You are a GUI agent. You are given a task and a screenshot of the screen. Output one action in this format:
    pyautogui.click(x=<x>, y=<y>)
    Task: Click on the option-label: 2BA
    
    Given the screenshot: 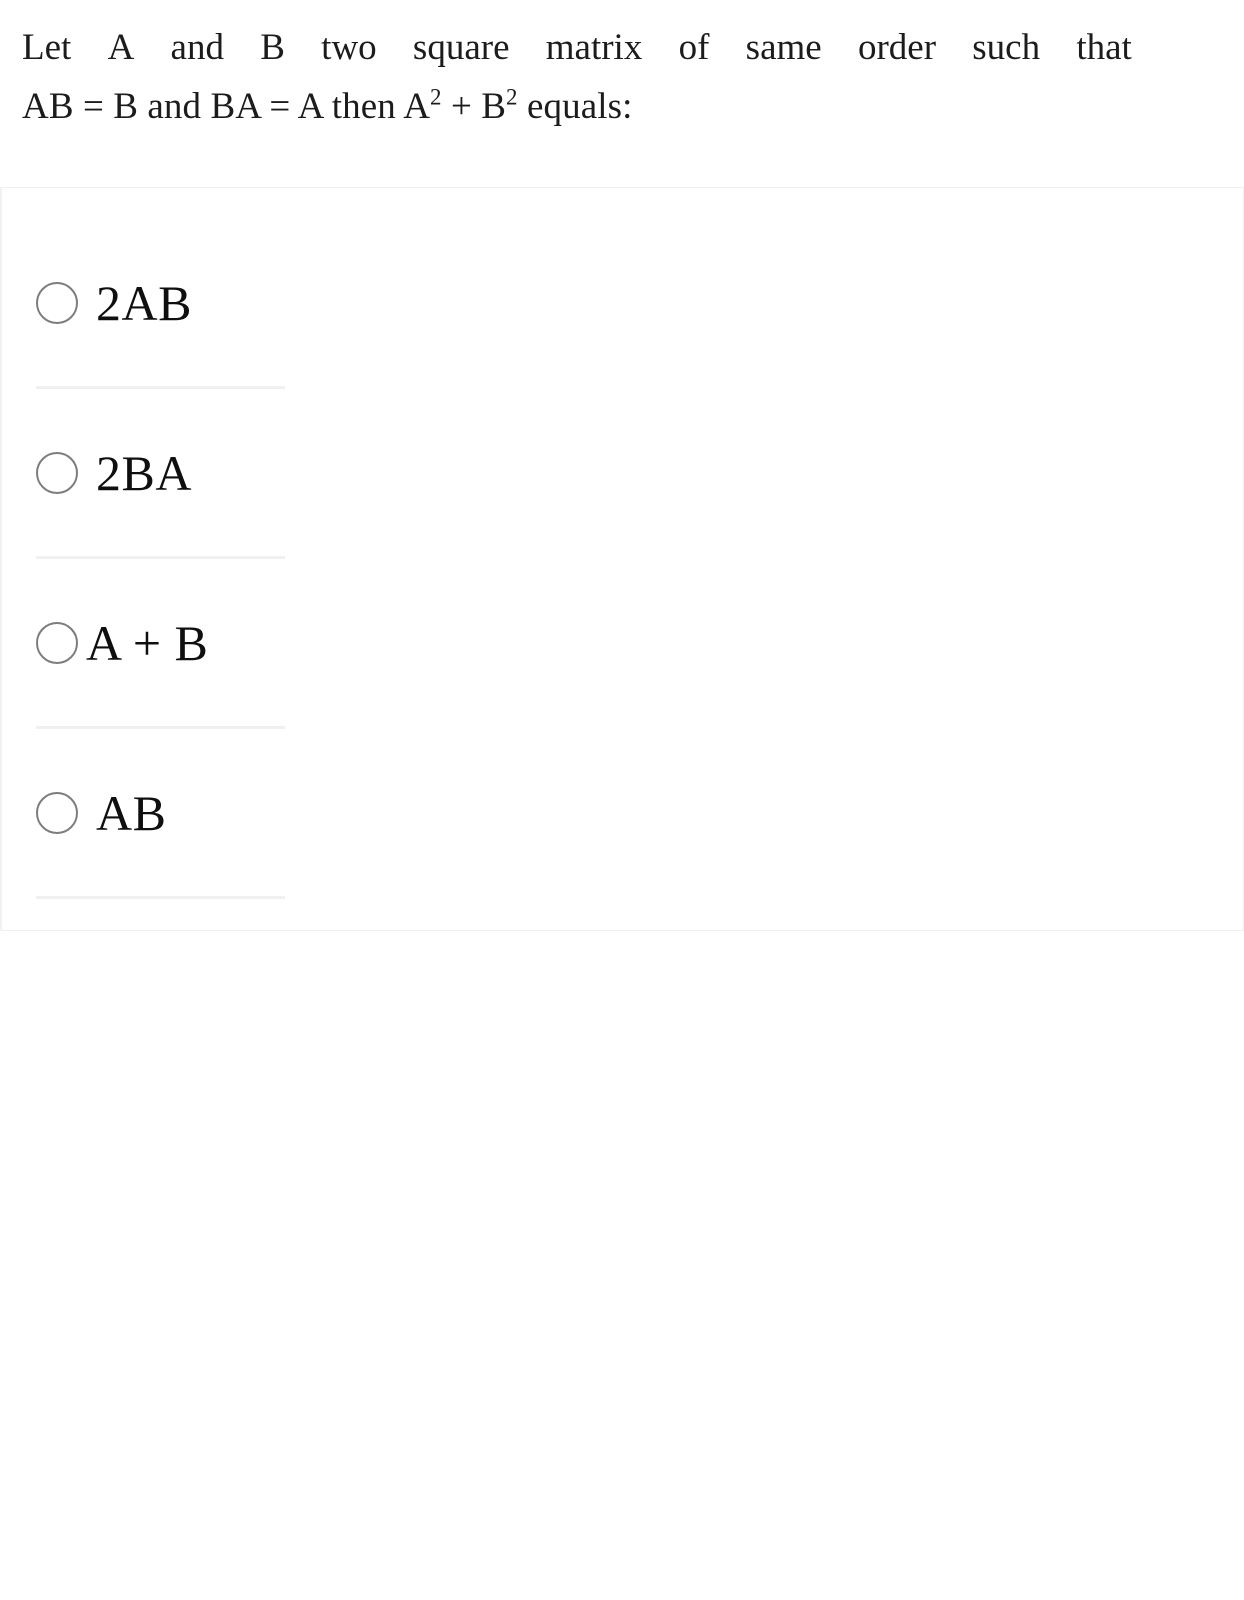 What is the action you would take?
    pyautogui.click(x=144, y=473)
    